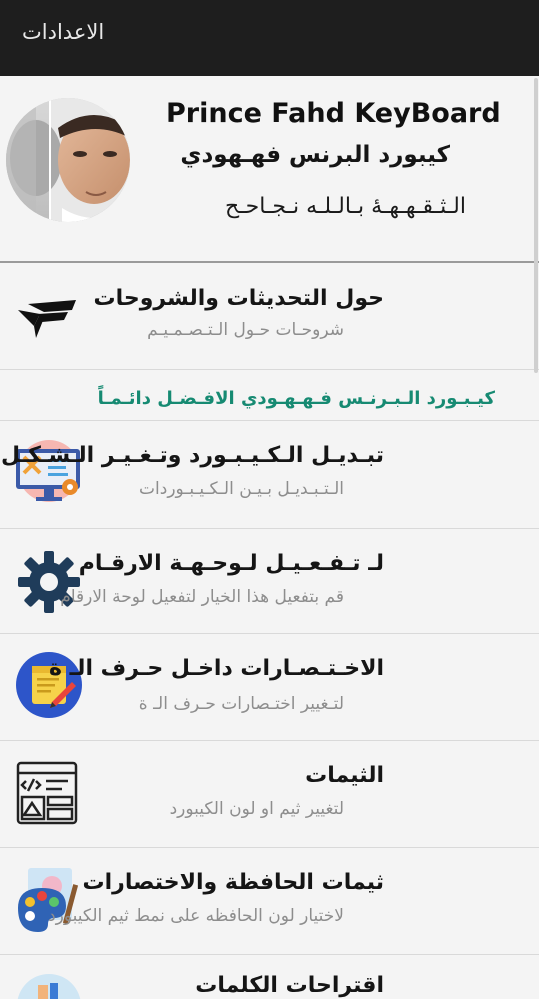 The image size is (539, 999). Describe the element at coordinates (68, 160) in the screenshot. I see `avatar` at that location.